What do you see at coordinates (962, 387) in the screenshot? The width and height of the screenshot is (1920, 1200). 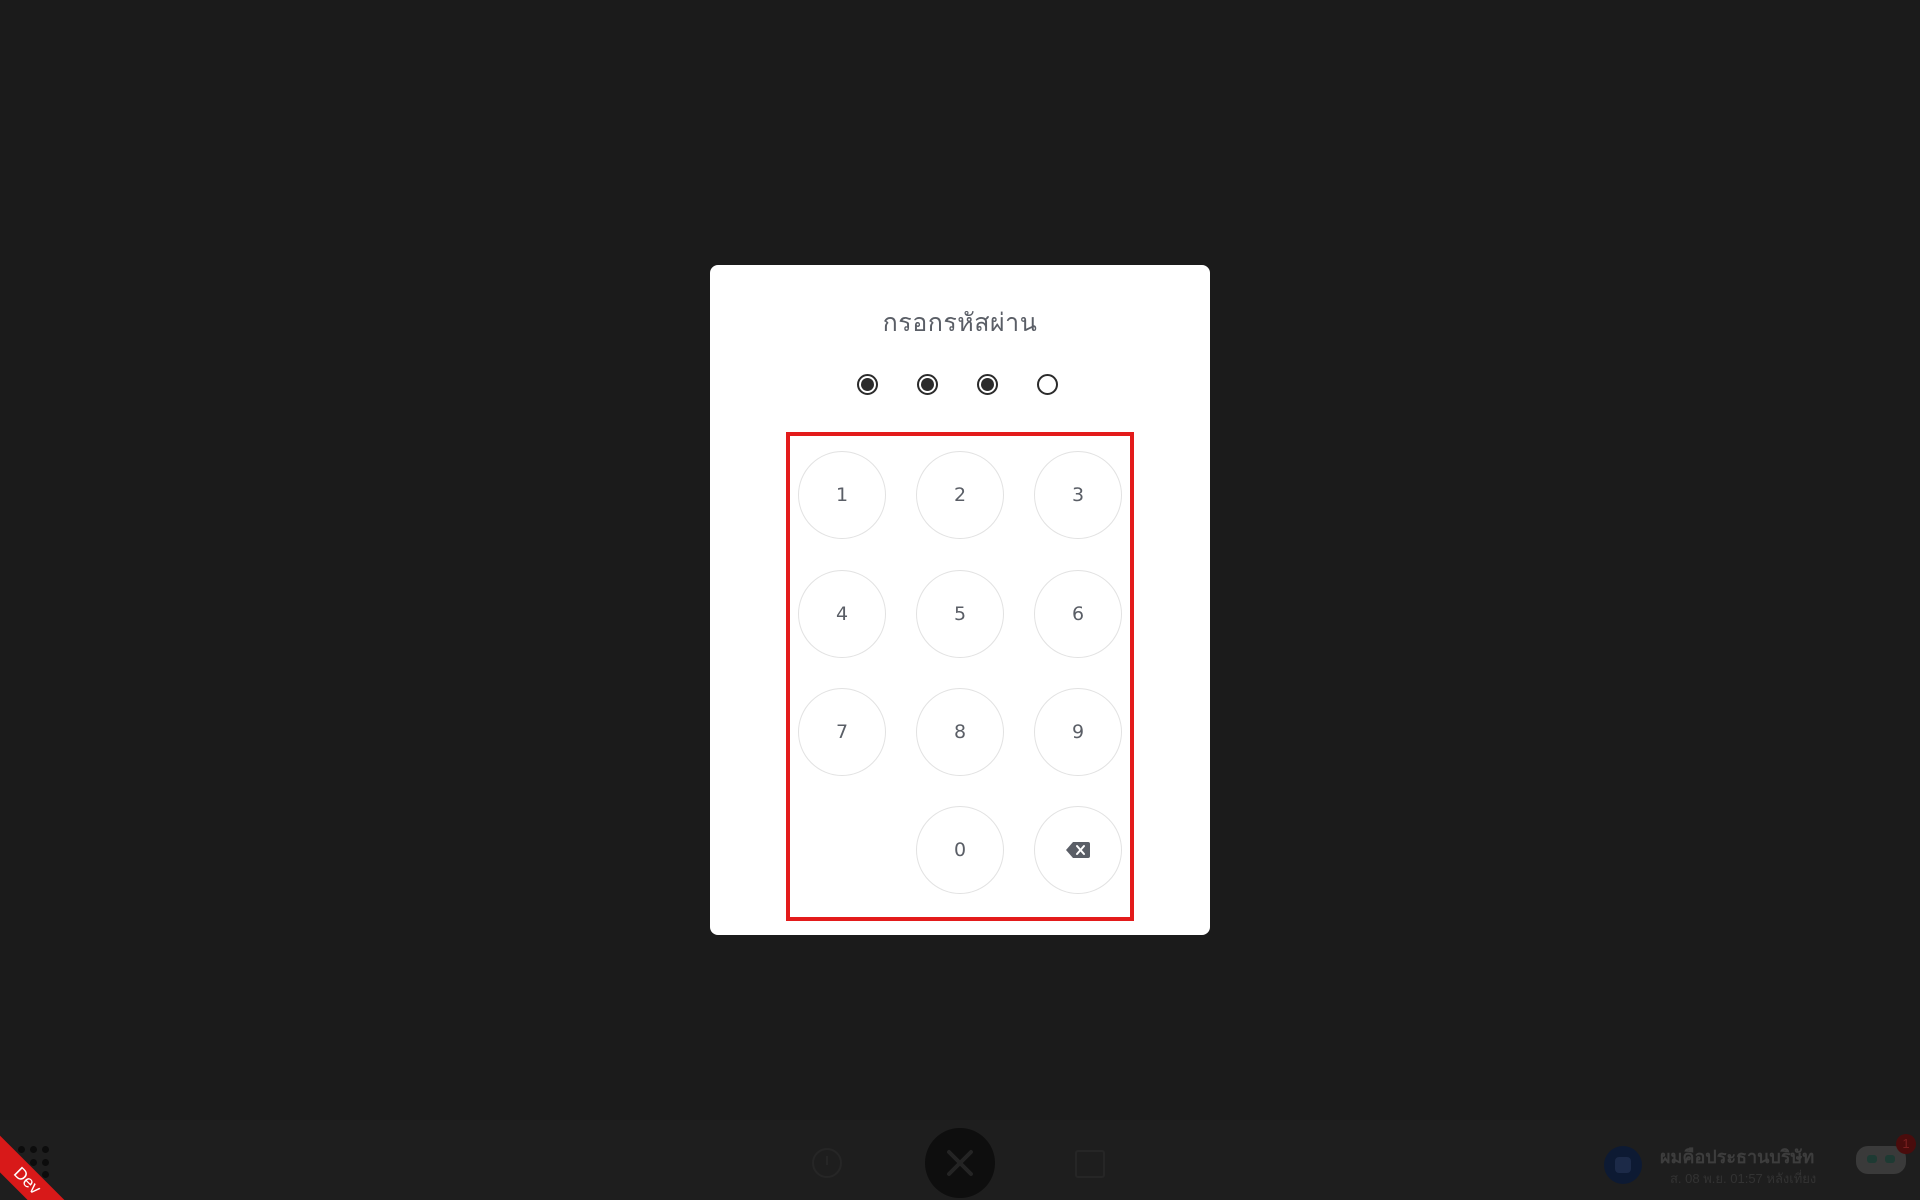 I see `pin-indicator` at bounding box center [962, 387].